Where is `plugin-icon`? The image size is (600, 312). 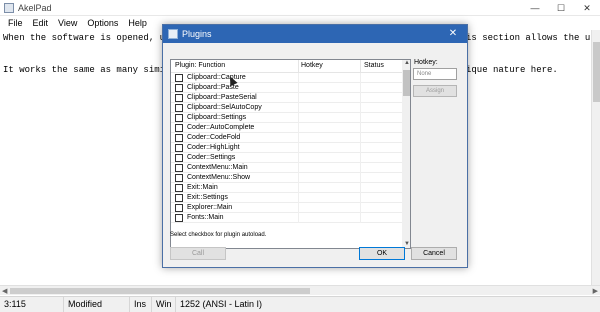
plugin-icon is located at coordinates (173, 34).